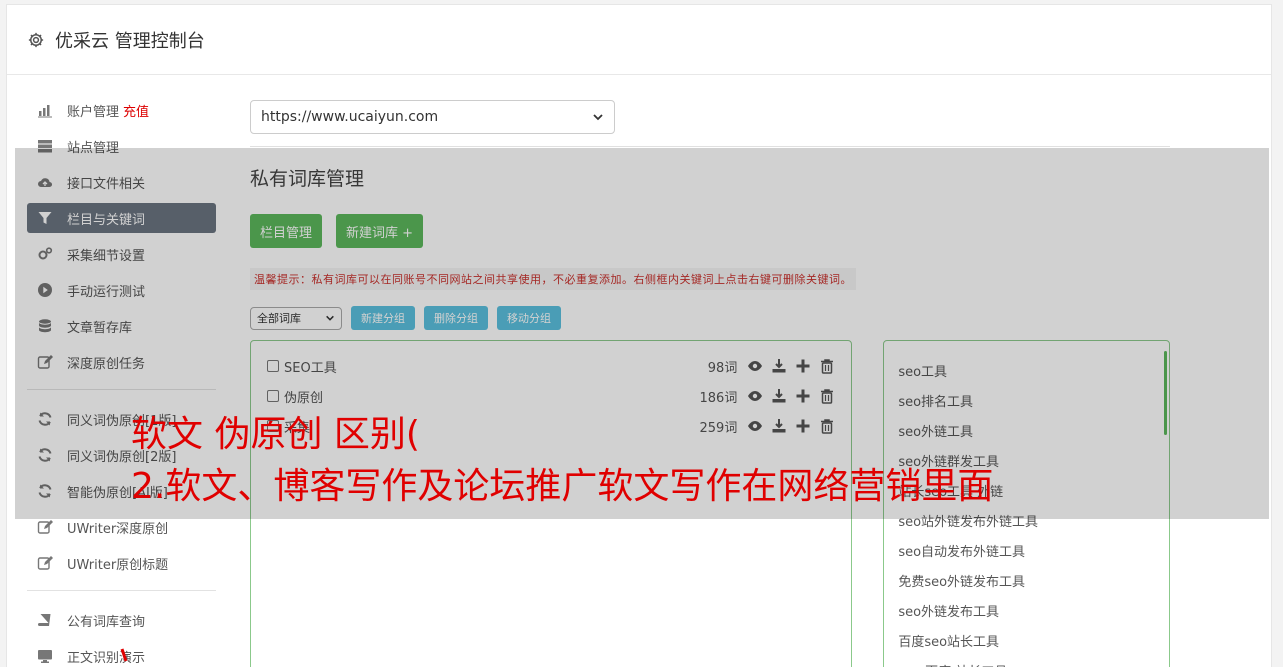 The width and height of the screenshot is (1283, 667). What do you see at coordinates (124, 655) in the screenshot?
I see `red-stroke-mark` at bounding box center [124, 655].